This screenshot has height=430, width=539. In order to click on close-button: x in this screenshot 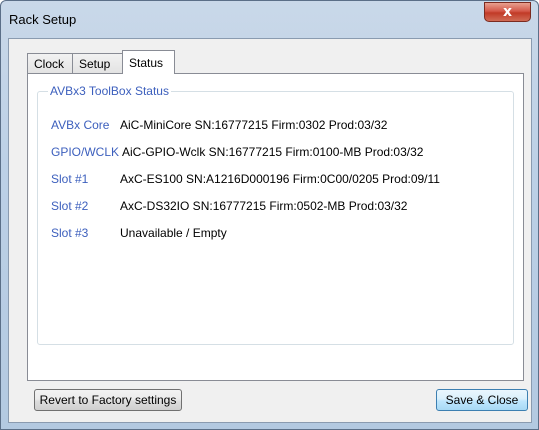, I will do `click(507, 12)`.